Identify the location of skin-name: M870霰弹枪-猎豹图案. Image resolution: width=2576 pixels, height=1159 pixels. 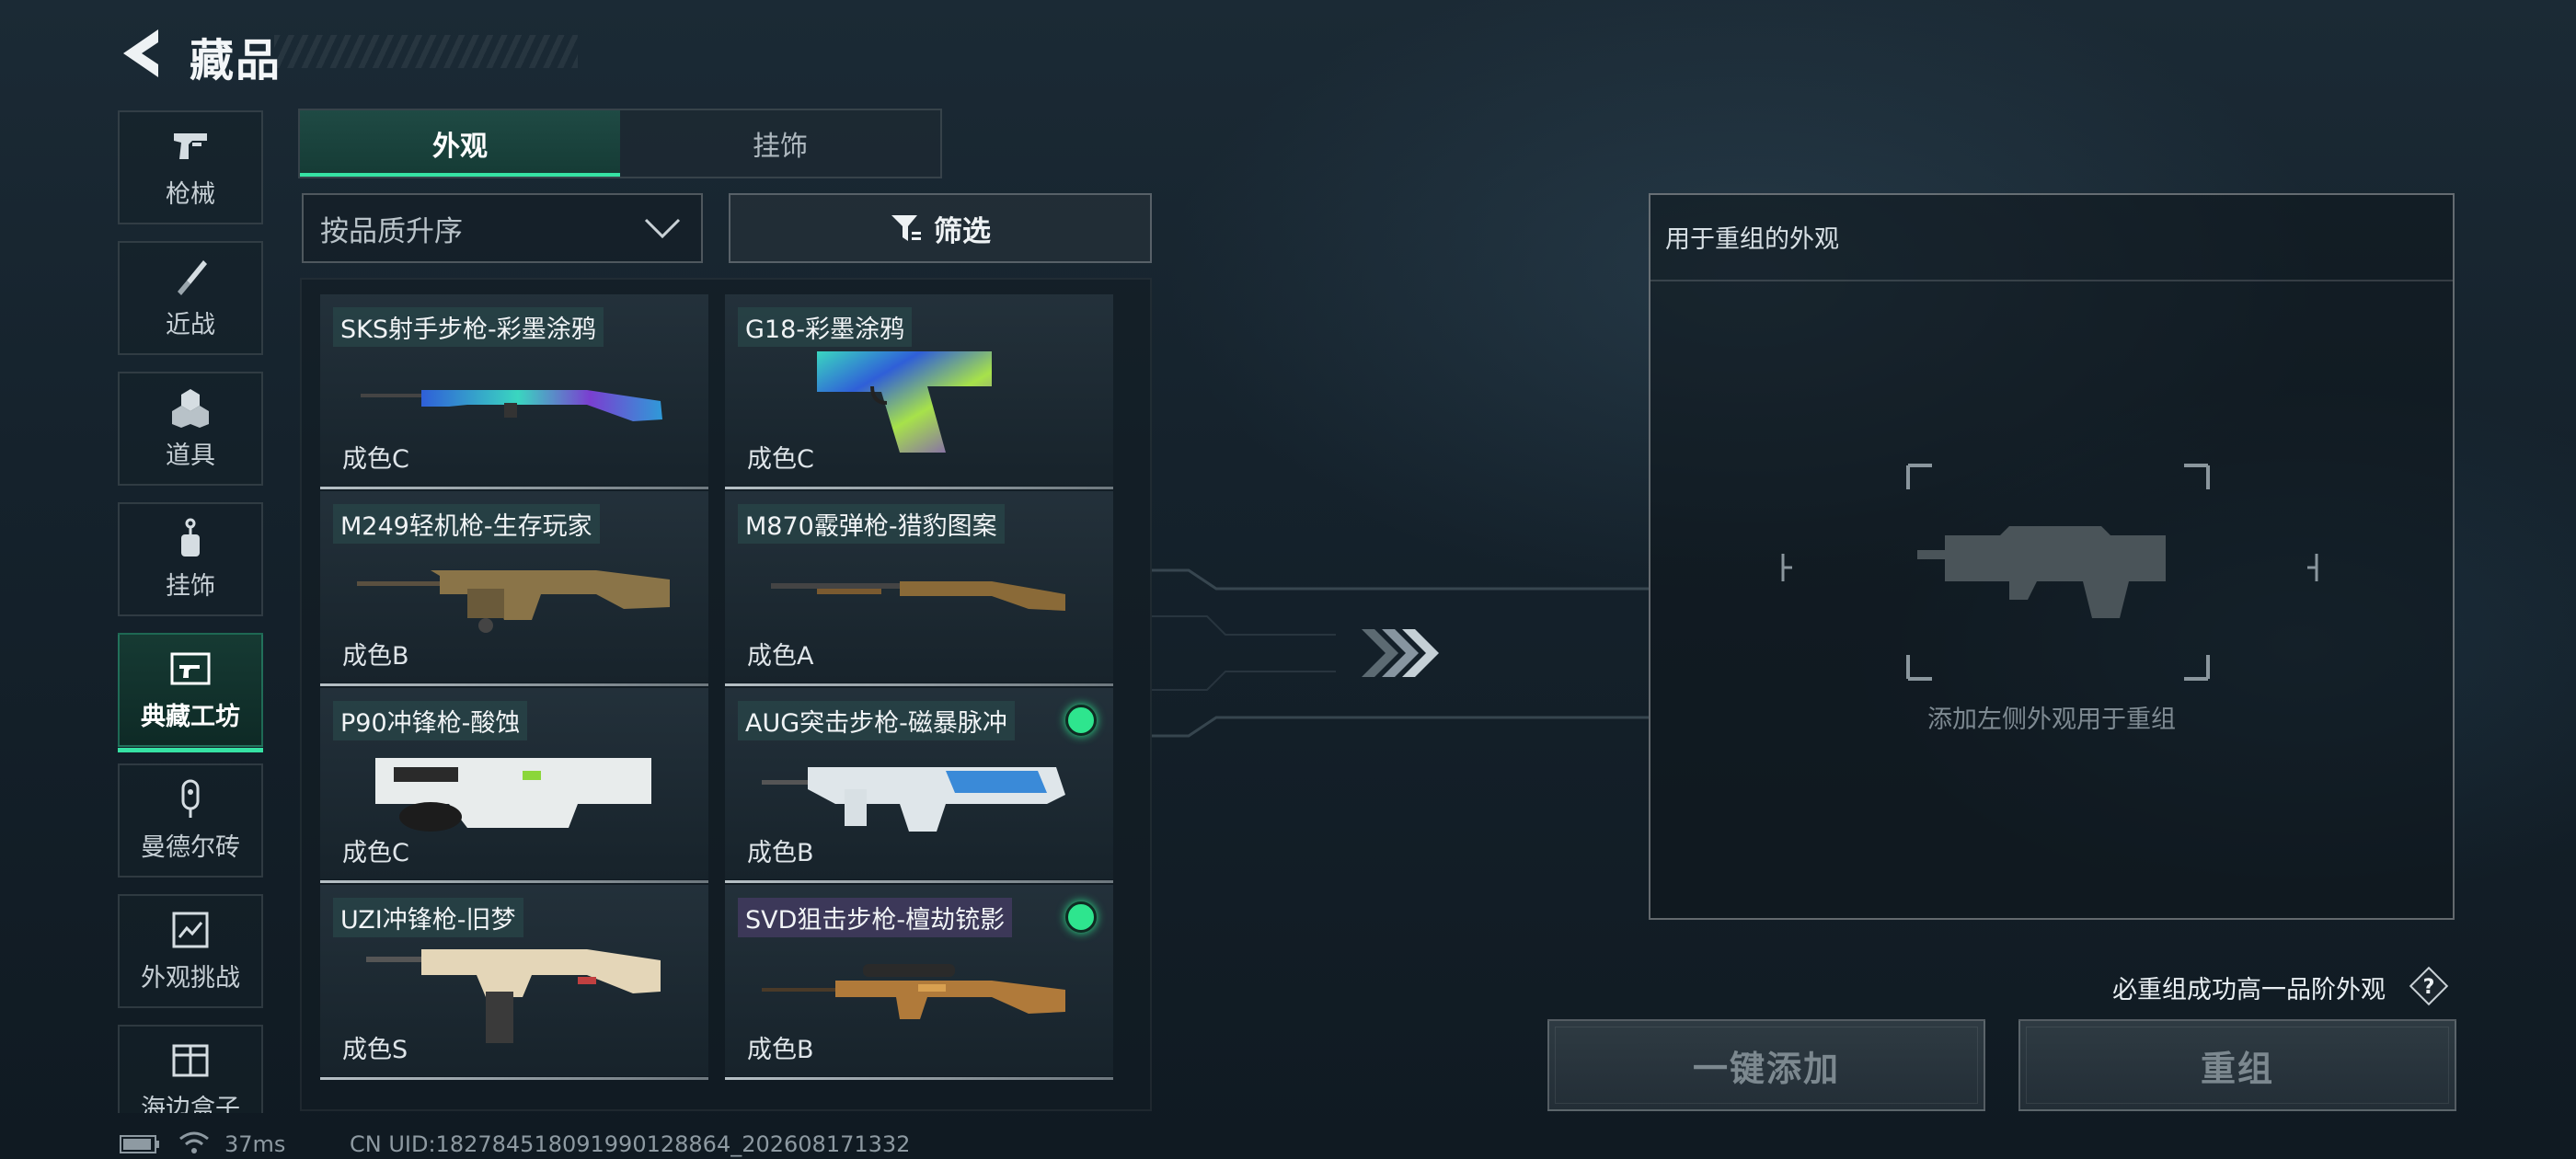
(871, 524).